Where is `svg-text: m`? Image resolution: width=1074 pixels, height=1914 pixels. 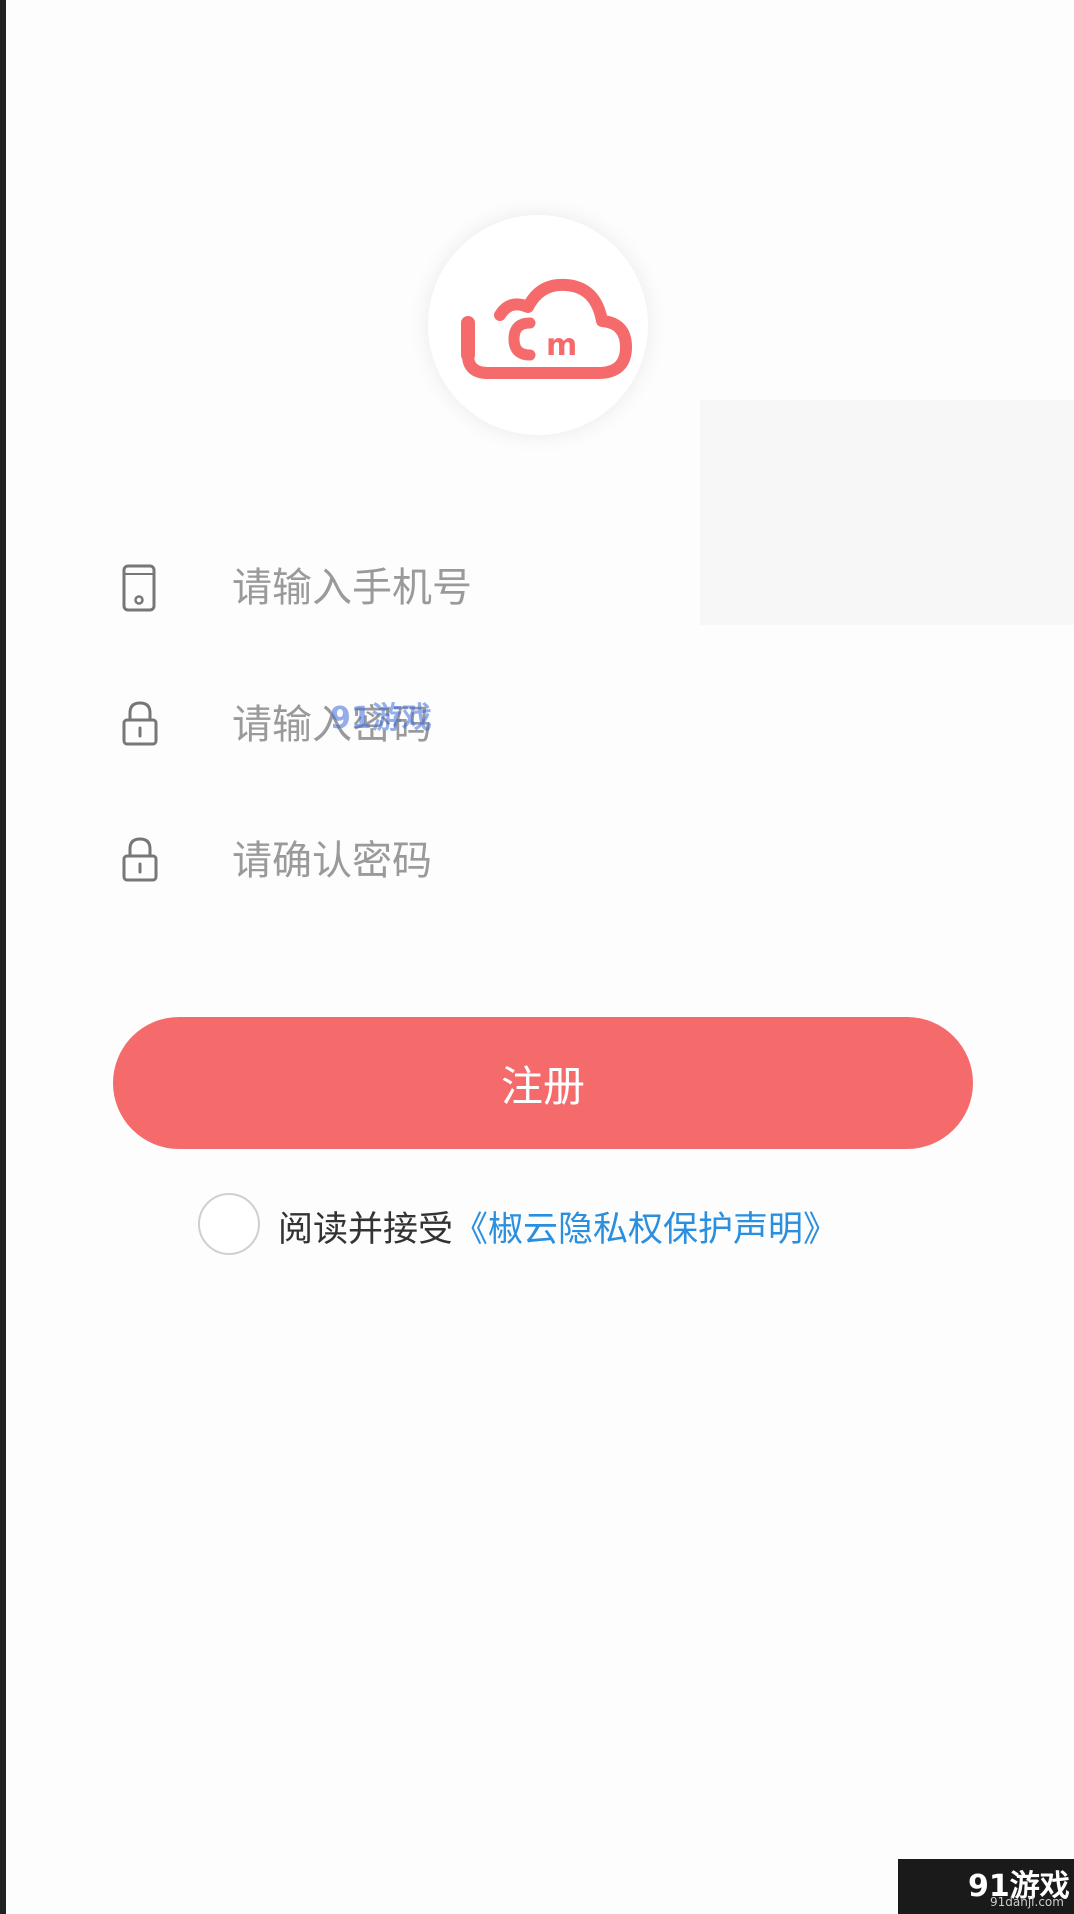 svg-text: m is located at coordinates (561, 345).